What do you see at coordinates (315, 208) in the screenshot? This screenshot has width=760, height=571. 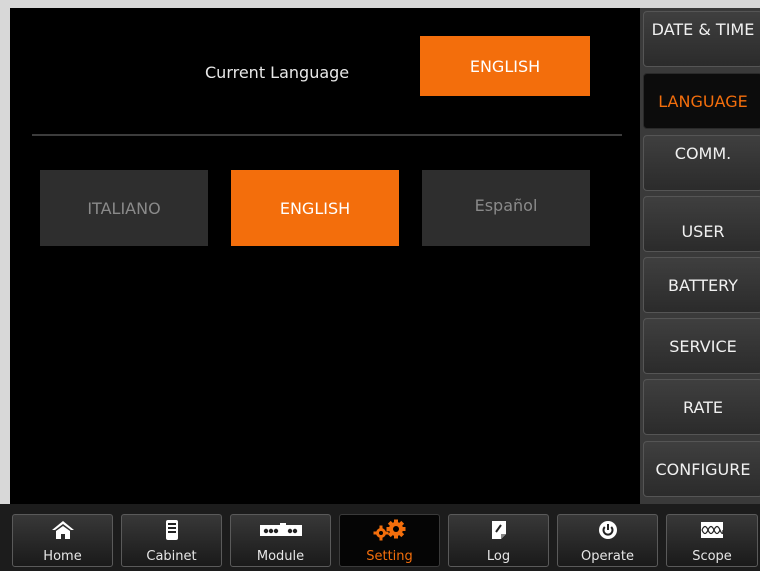 I see `language-option-english: ENGLISH` at bounding box center [315, 208].